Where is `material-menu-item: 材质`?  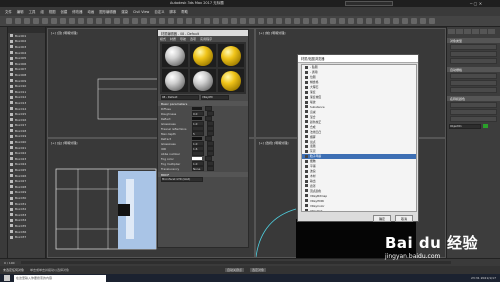 material-menu-item: 材质 is located at coordinates (173, 39).